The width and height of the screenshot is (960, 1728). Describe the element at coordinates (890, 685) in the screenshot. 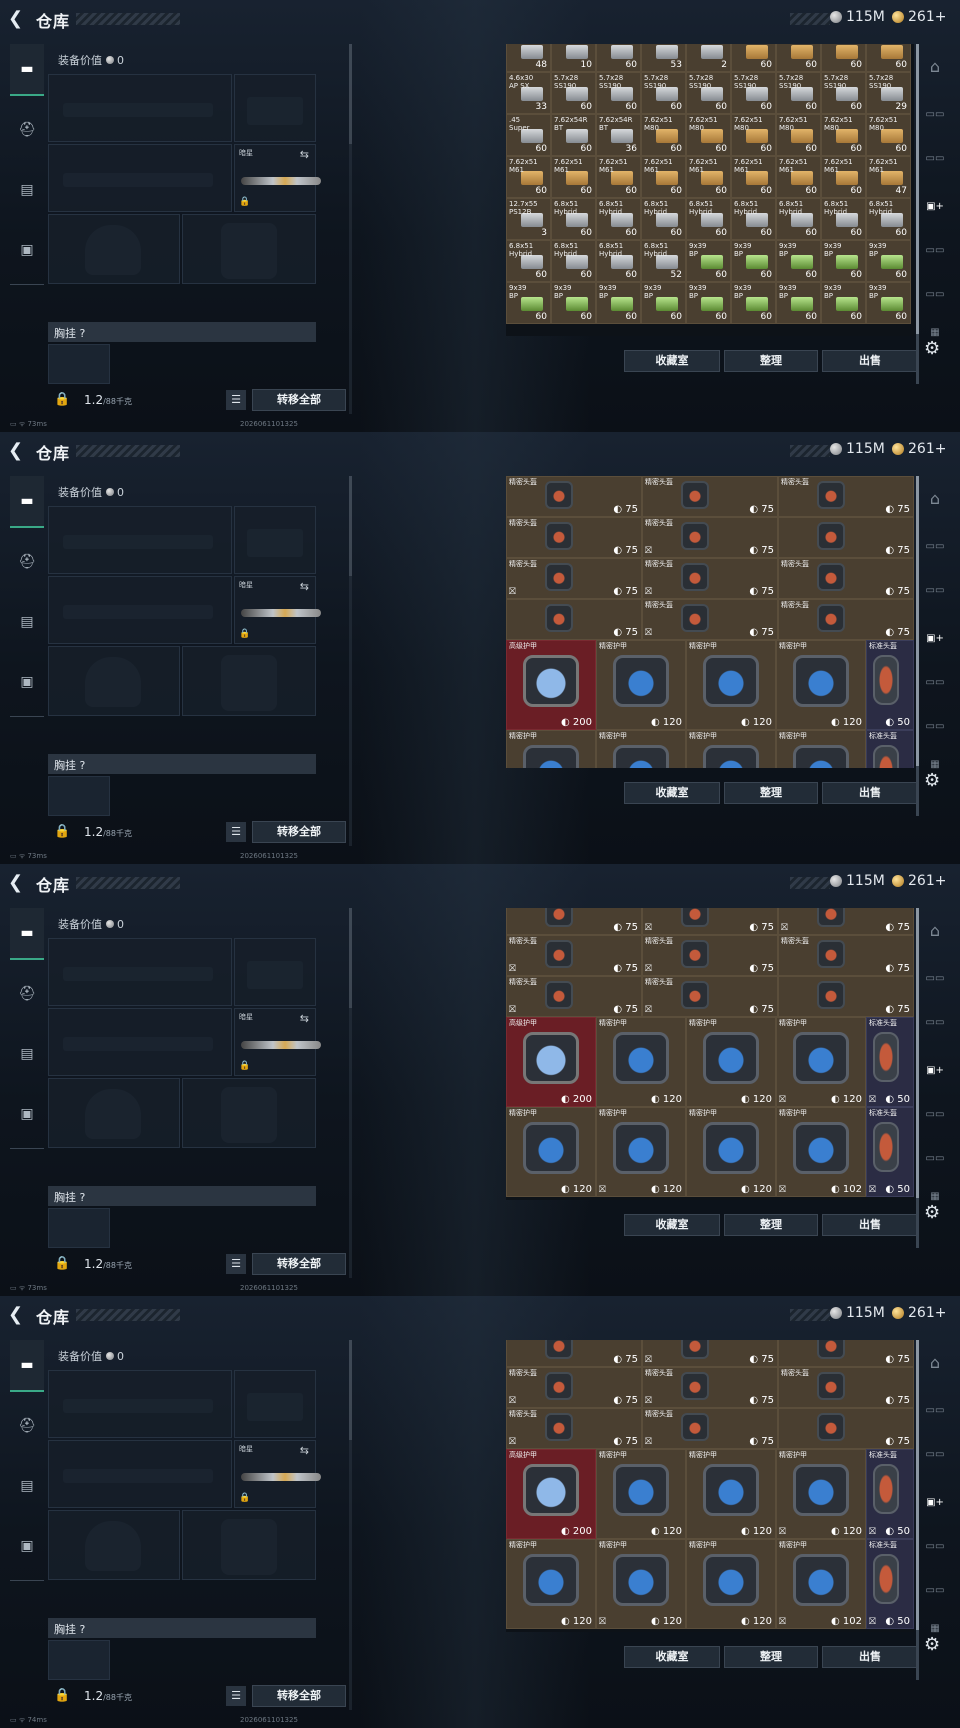

I see `stash-item: 标准头盔 ◐ 50` at that location.